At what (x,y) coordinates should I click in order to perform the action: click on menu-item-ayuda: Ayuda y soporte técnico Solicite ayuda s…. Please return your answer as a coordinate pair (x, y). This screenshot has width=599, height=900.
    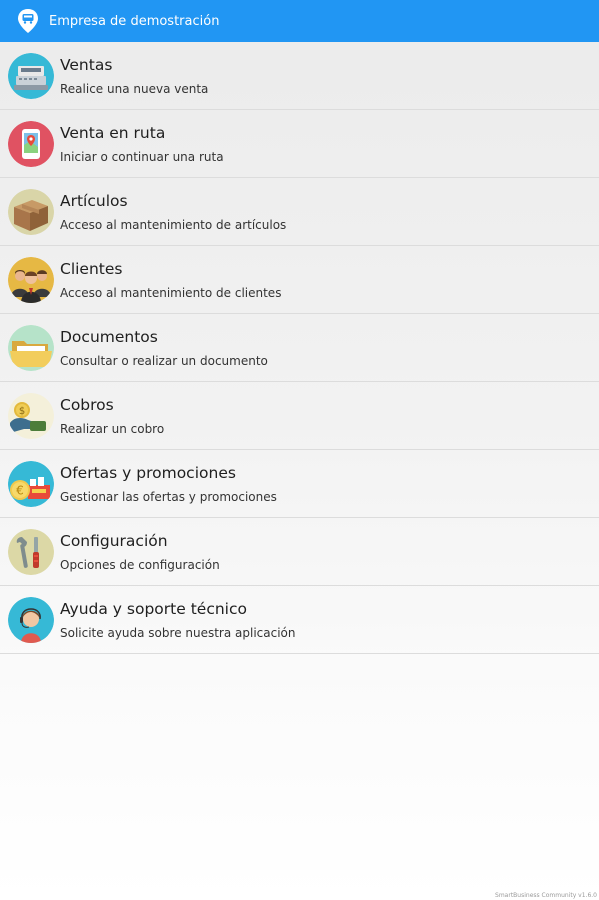
    Looking at the image, I should click on (299, 620).